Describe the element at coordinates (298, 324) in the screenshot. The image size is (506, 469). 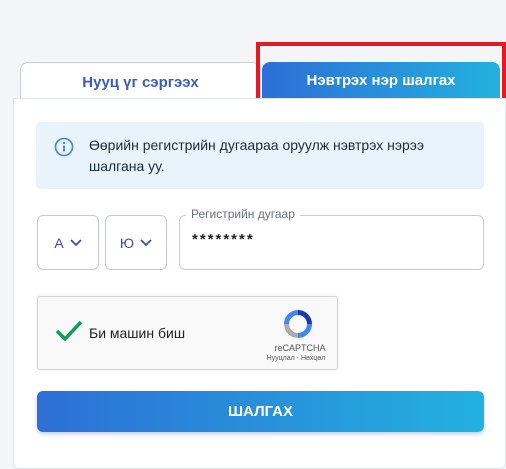
I see `recaptcha-logo-icon` at that location.